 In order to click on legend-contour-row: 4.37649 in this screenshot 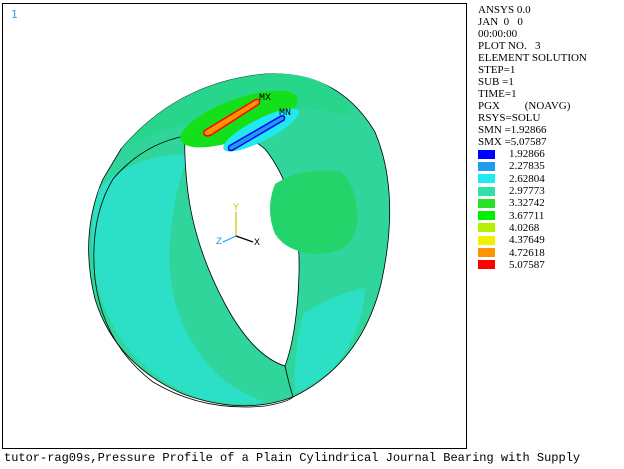, I will do `click(551, 240)`.